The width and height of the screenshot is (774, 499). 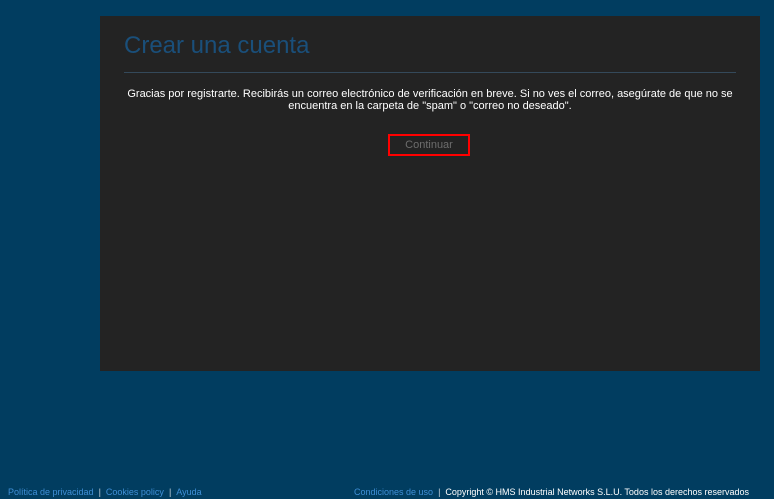 I want to click on continue-button: Continuar, so click(x=429, y=145).